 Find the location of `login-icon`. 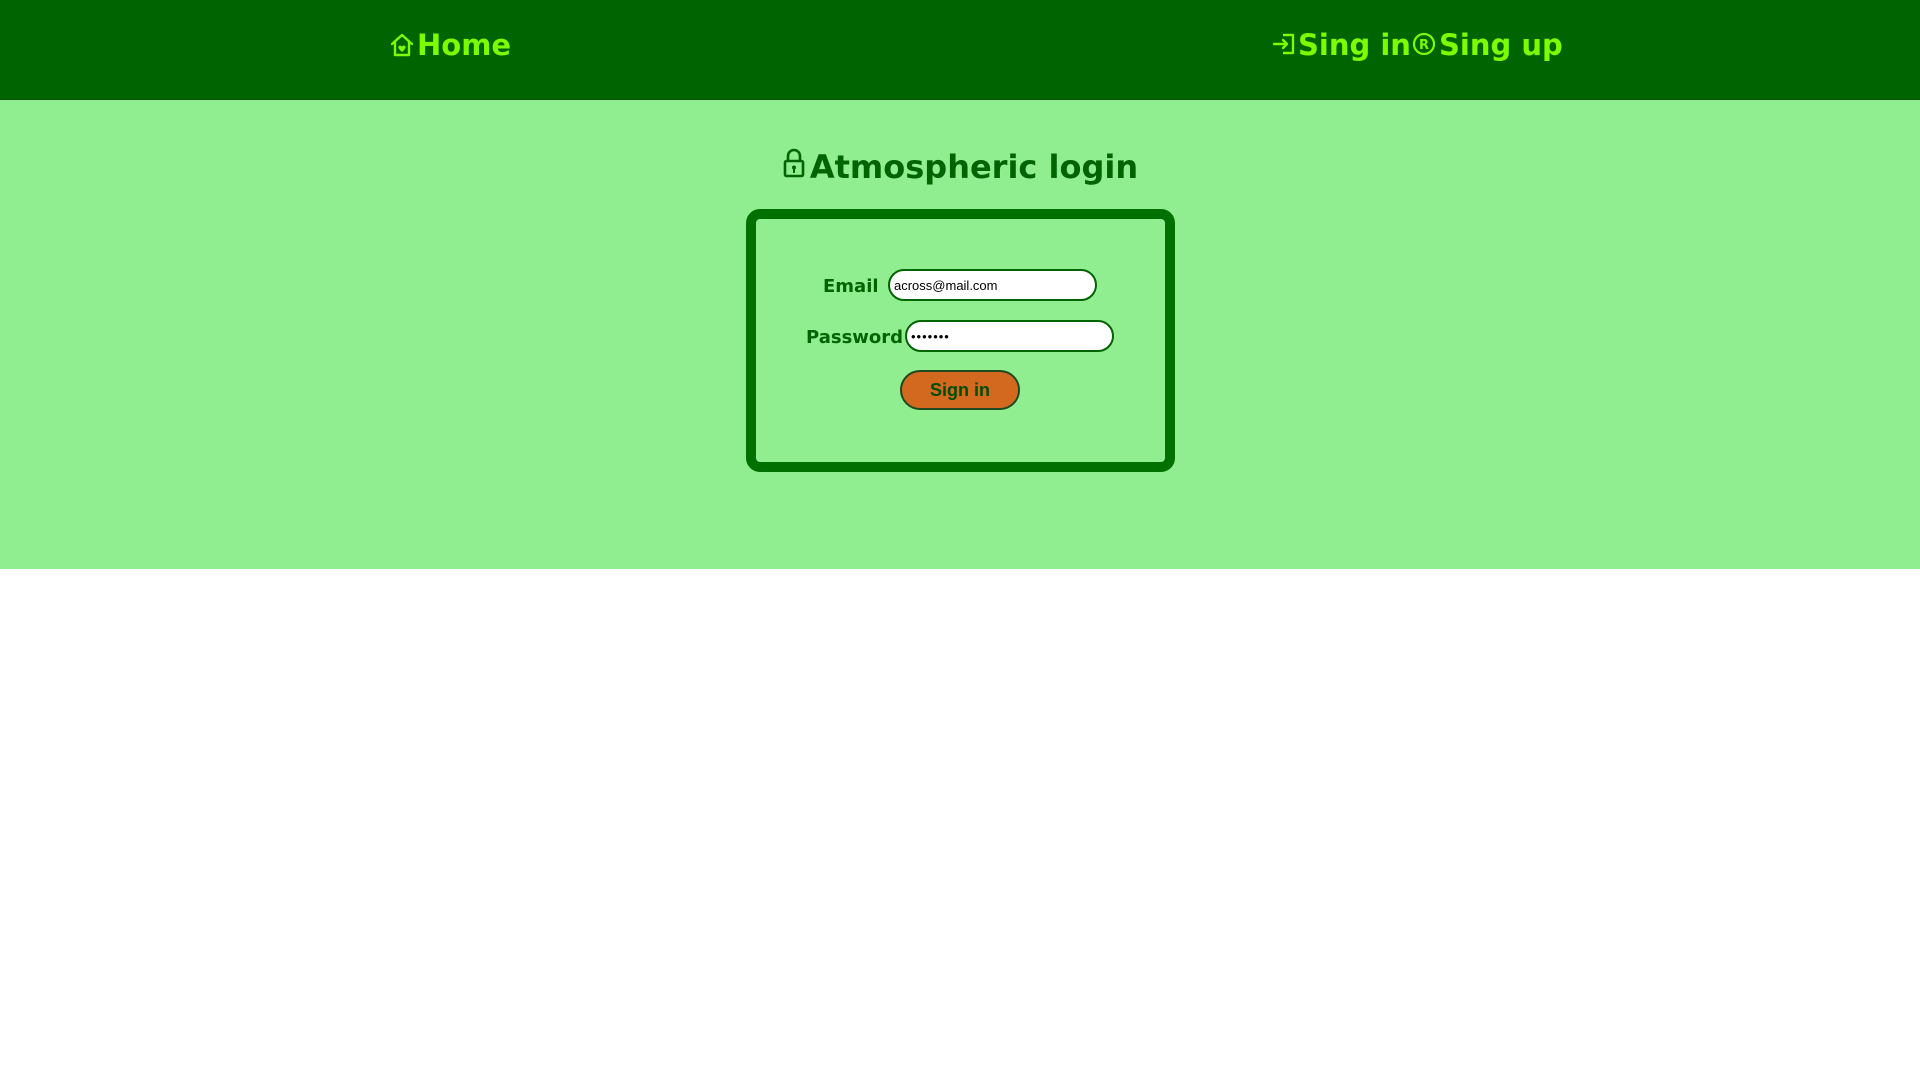

login-icon is located at coordinates (1285, 45).